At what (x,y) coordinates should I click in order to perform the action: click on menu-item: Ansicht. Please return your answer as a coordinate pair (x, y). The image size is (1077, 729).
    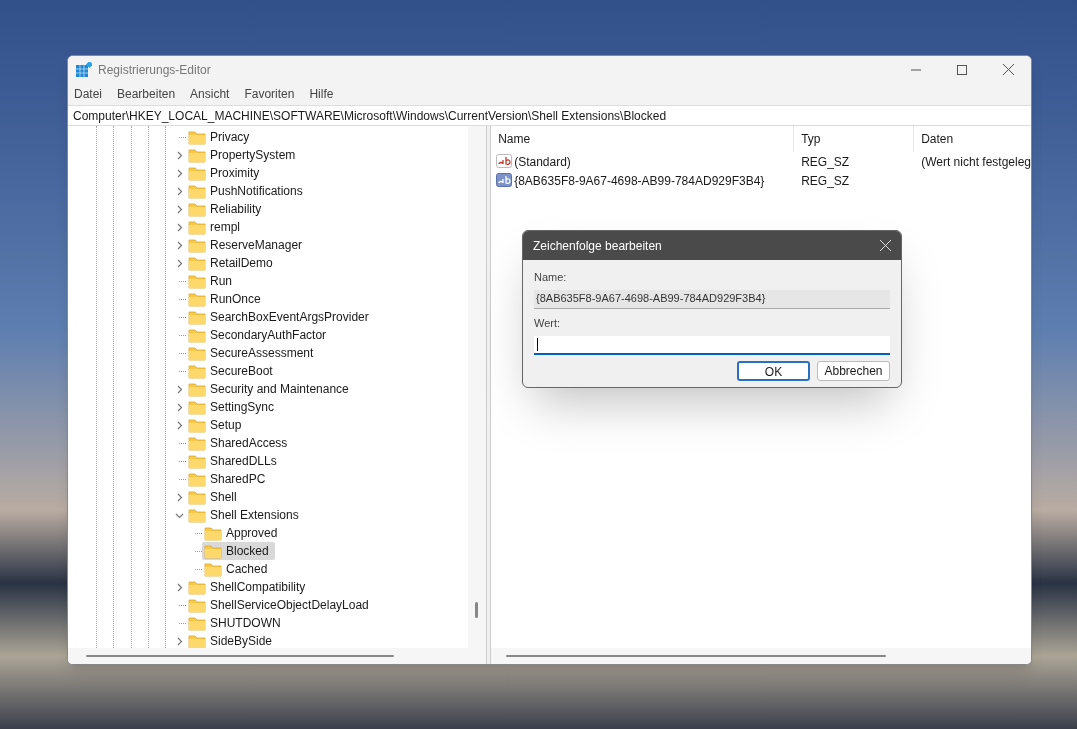
    Looking at the image, I should click on (210, 94).